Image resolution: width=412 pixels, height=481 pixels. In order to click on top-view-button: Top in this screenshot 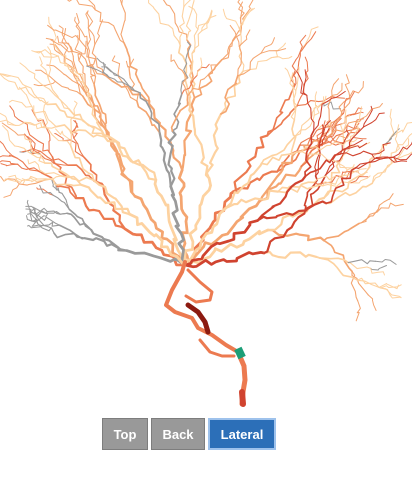, I will do `click(125, 434)`.